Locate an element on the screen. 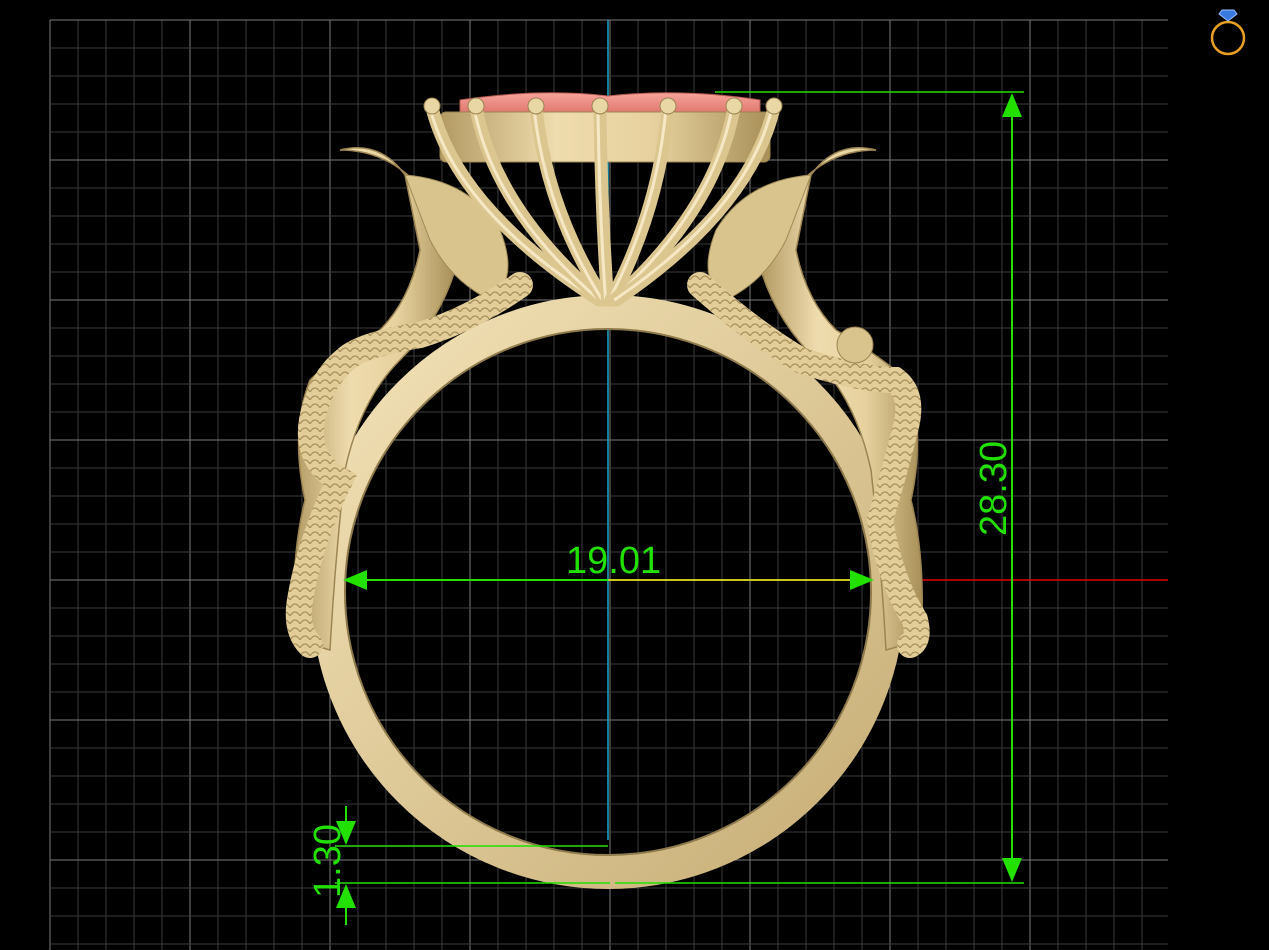 This screenshot has height=950, width=1269. shank-thickness-label: 1.30 is located at coordinates (328, 861).